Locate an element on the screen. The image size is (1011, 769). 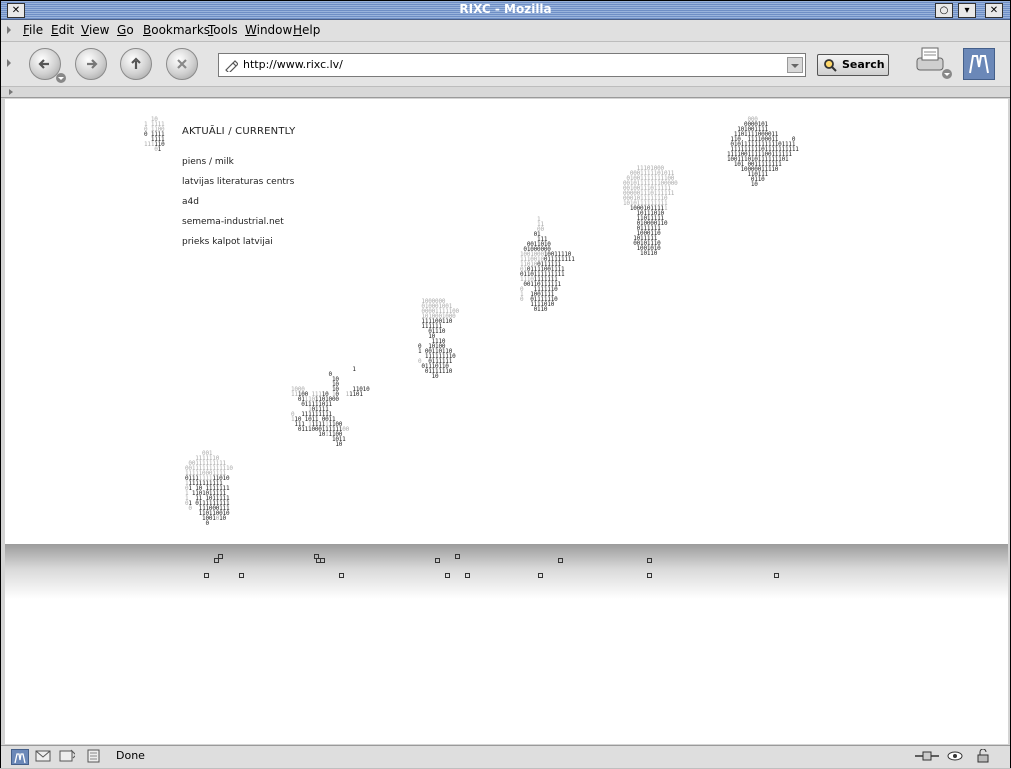
menu-file: File is located at coordinates (33, 30).